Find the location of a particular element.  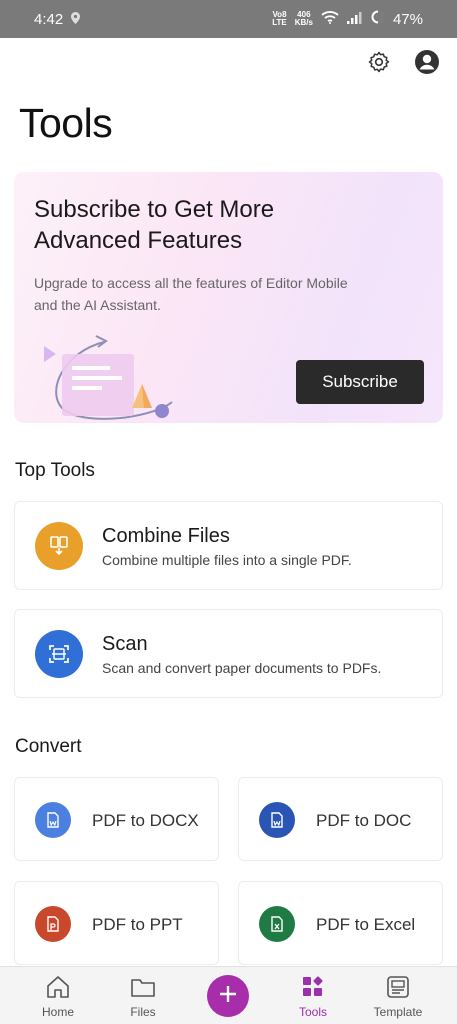

nav-label: Tools is located at coordinates (312, 1012).